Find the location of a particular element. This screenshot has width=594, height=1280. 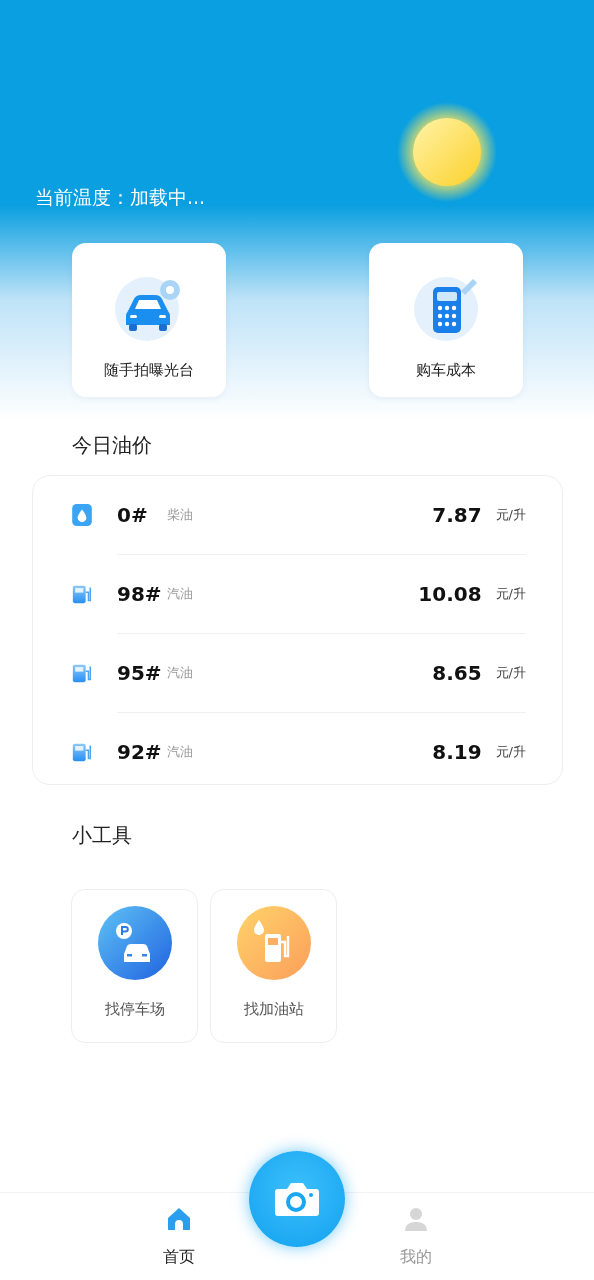

fuel-grade: 95# is located at coordinates (140, 673).